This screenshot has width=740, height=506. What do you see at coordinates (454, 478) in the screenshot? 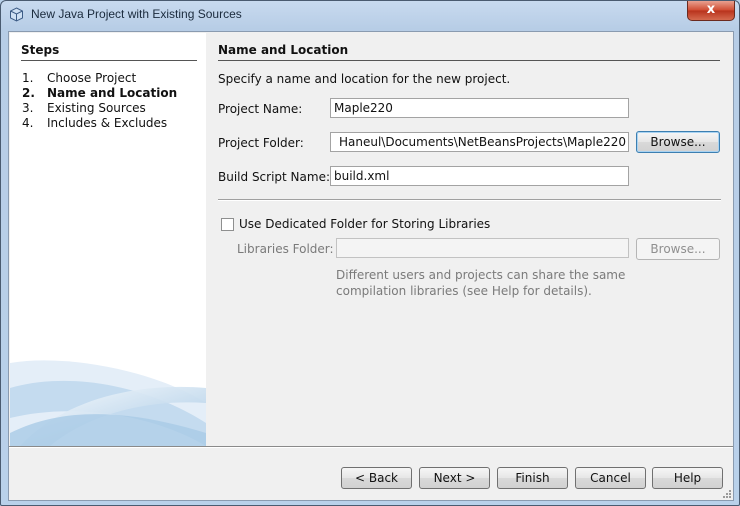
I see `next-button: Next >` at bounding box center [454, 478].